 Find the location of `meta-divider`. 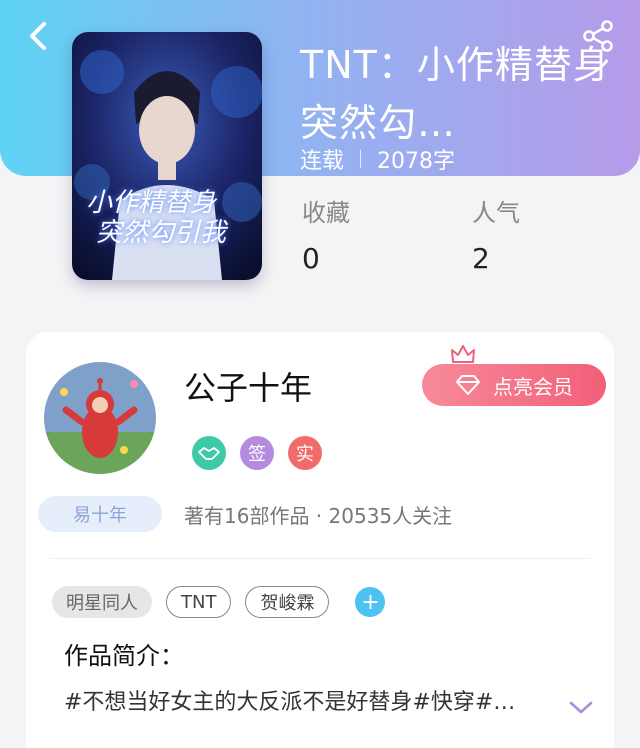

meta-divider is located at coordinates (361, 159).